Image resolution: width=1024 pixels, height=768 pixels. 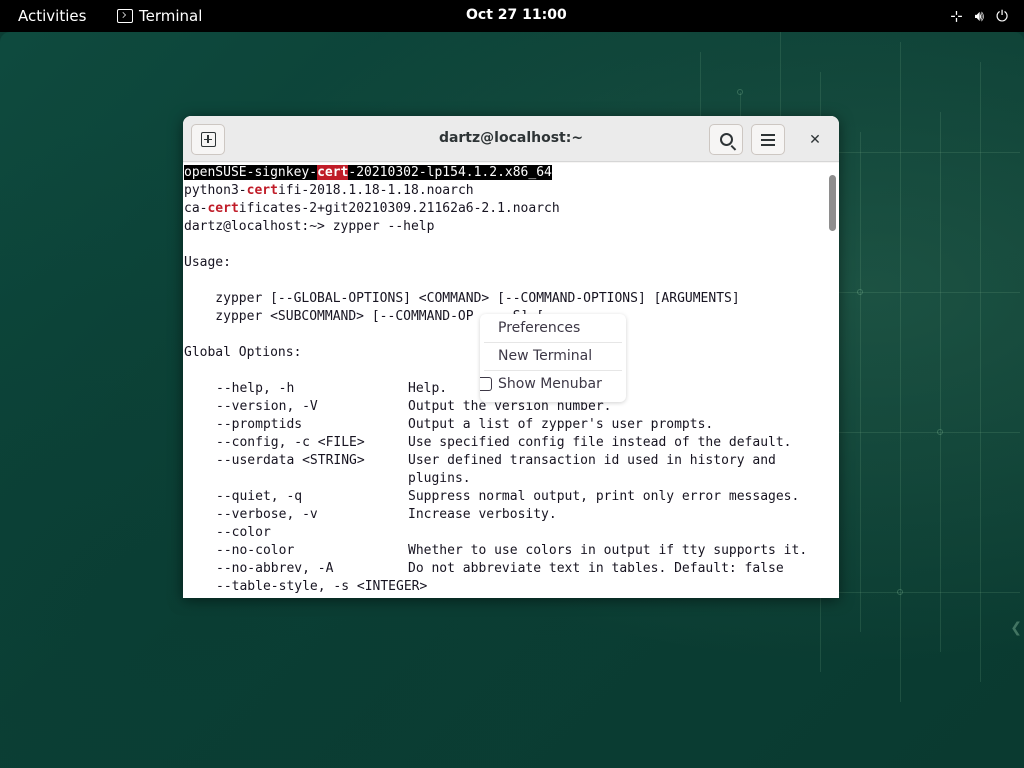 I want to click on top-bar: Activities Terminal Oct 27 11:00 ⊹ 🔊︎ ⏻, so click(x=512, y=16).